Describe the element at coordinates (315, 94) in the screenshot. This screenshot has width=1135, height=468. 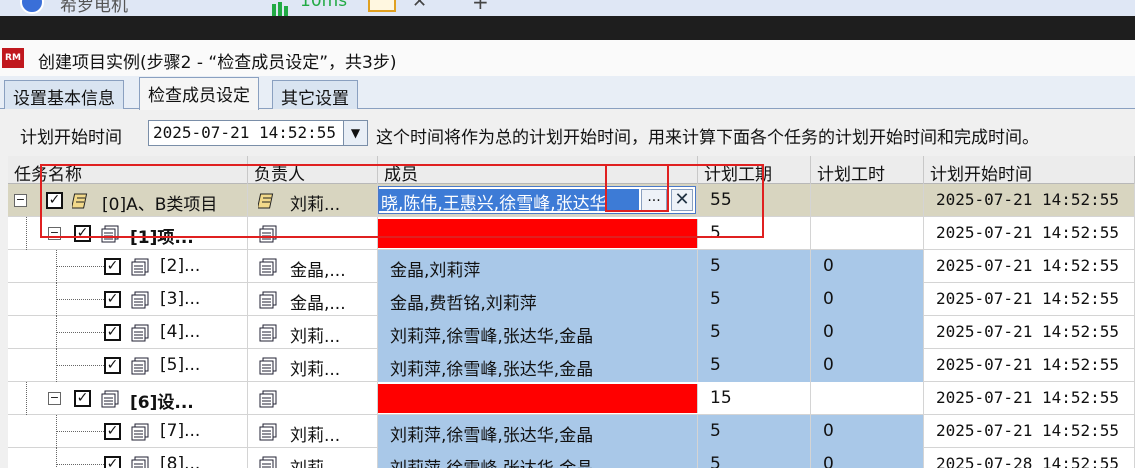
I see `tab-other-settings: 其它设置` at that location.